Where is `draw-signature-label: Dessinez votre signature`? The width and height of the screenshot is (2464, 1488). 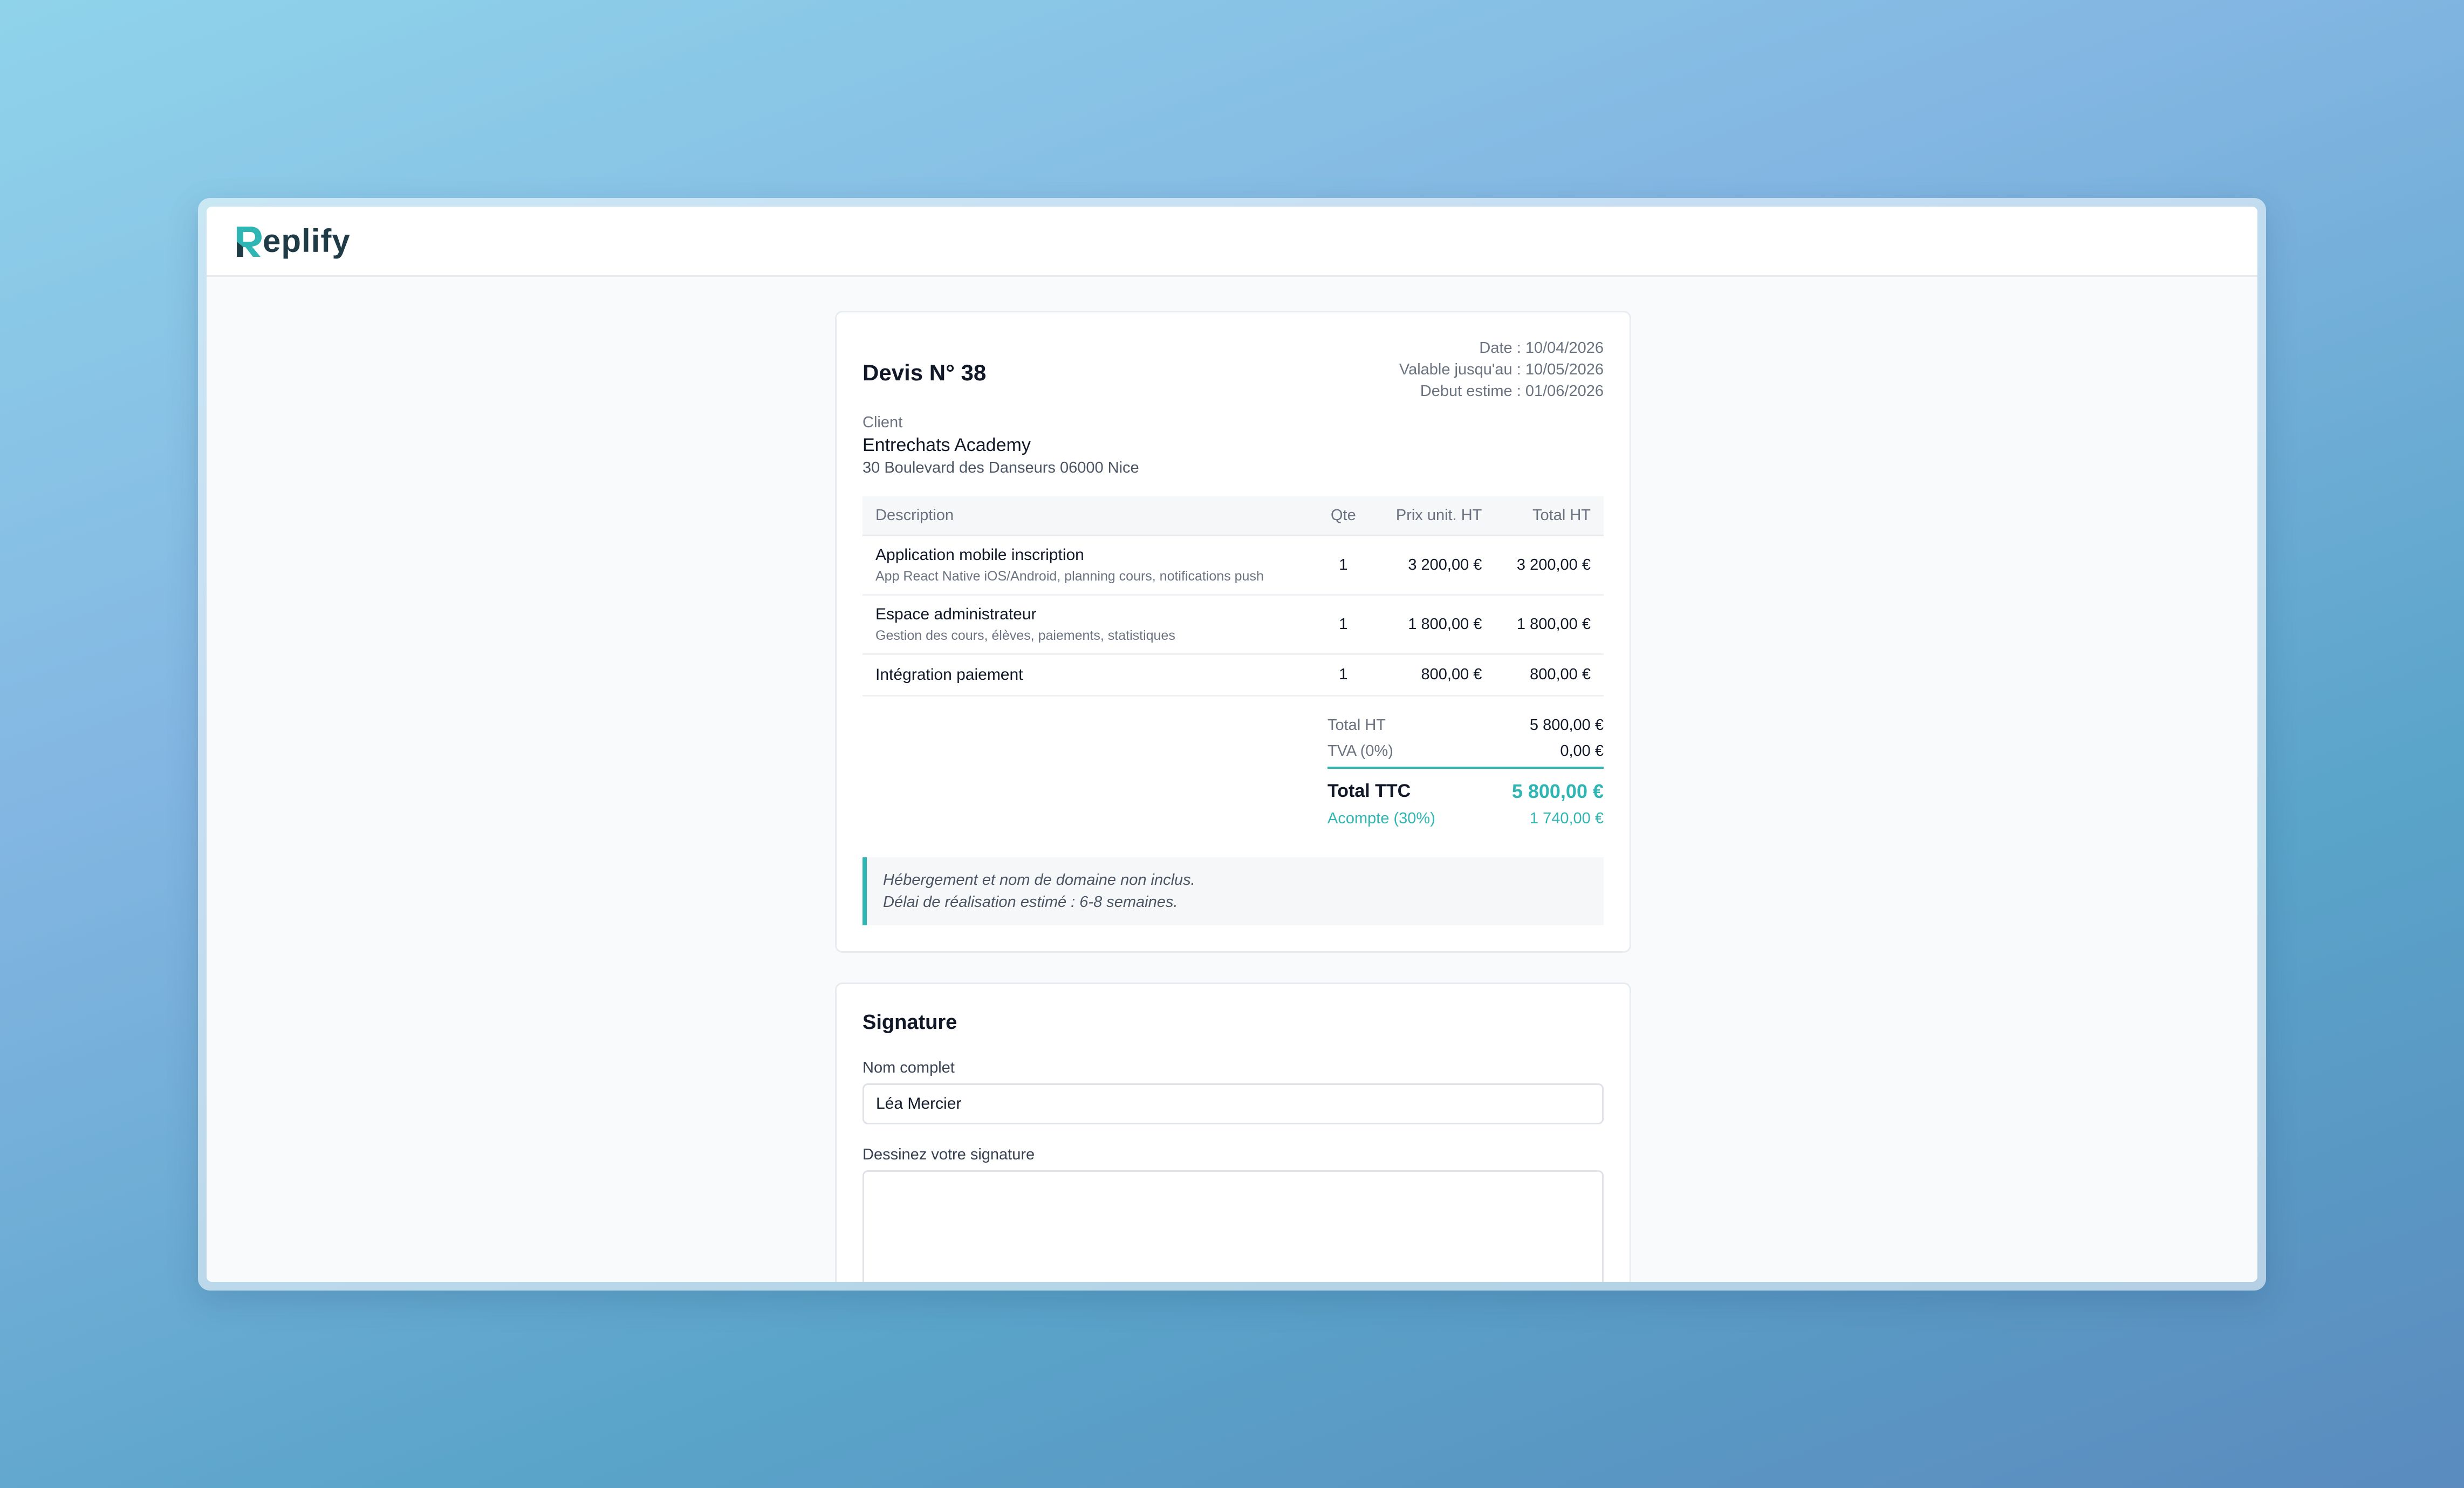
draw-signature-label: Dessinez votre signature is located at coordinates (949, 1154).